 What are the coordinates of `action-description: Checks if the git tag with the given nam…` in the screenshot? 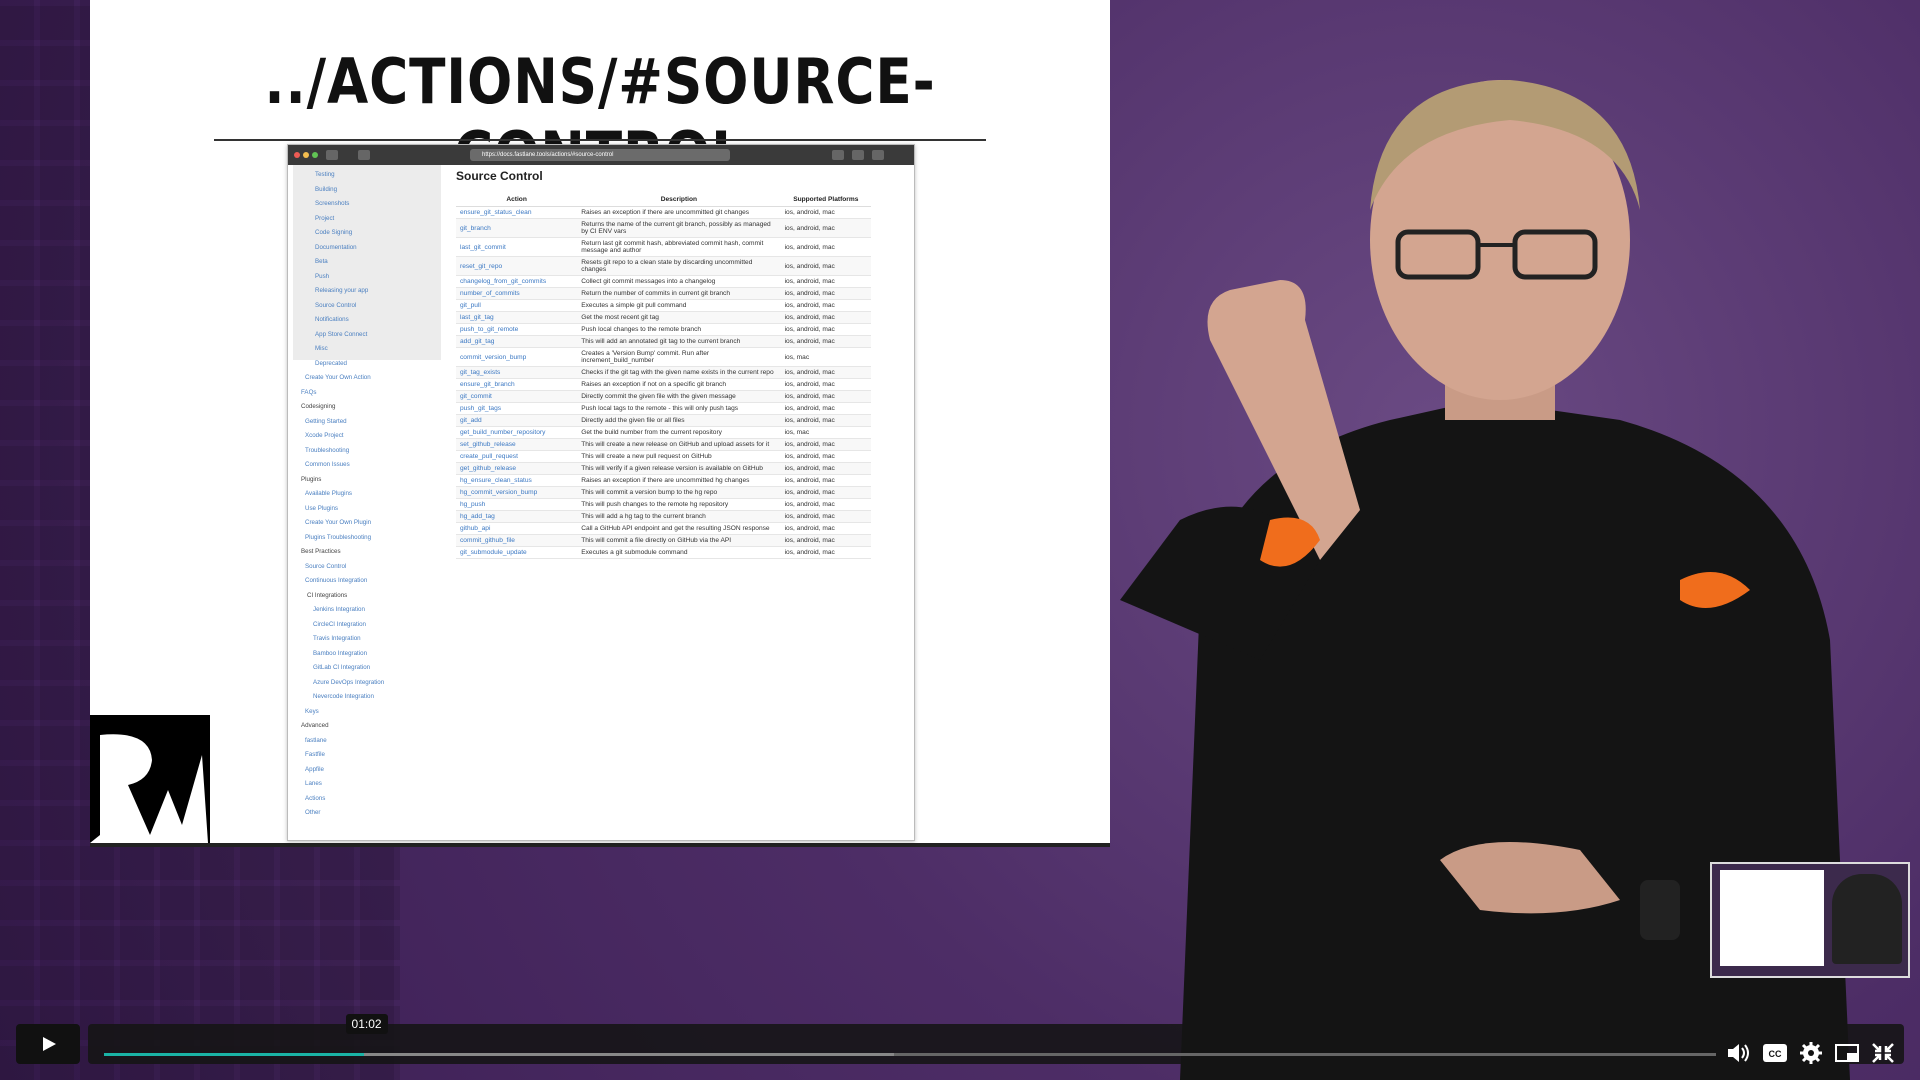 It's located at (679, 372).